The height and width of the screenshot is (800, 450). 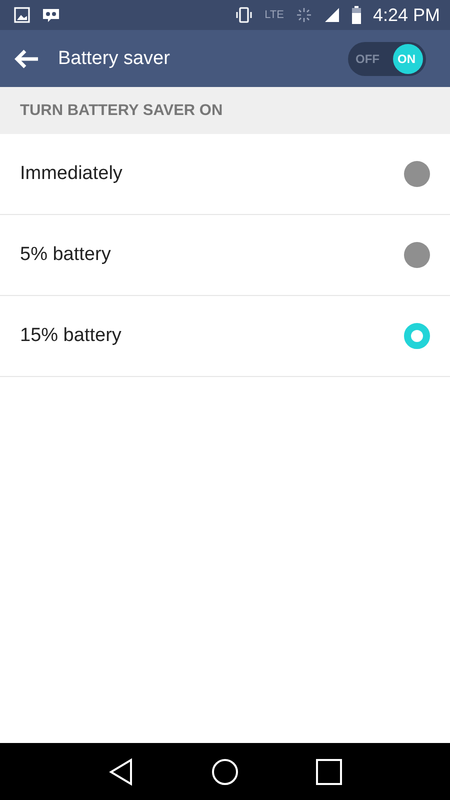 What do you see at coordinates (225, 110) in the screenshot?
I see `section-header: TURN BATTERY SAVER ON` at bounding box center [225, 110].